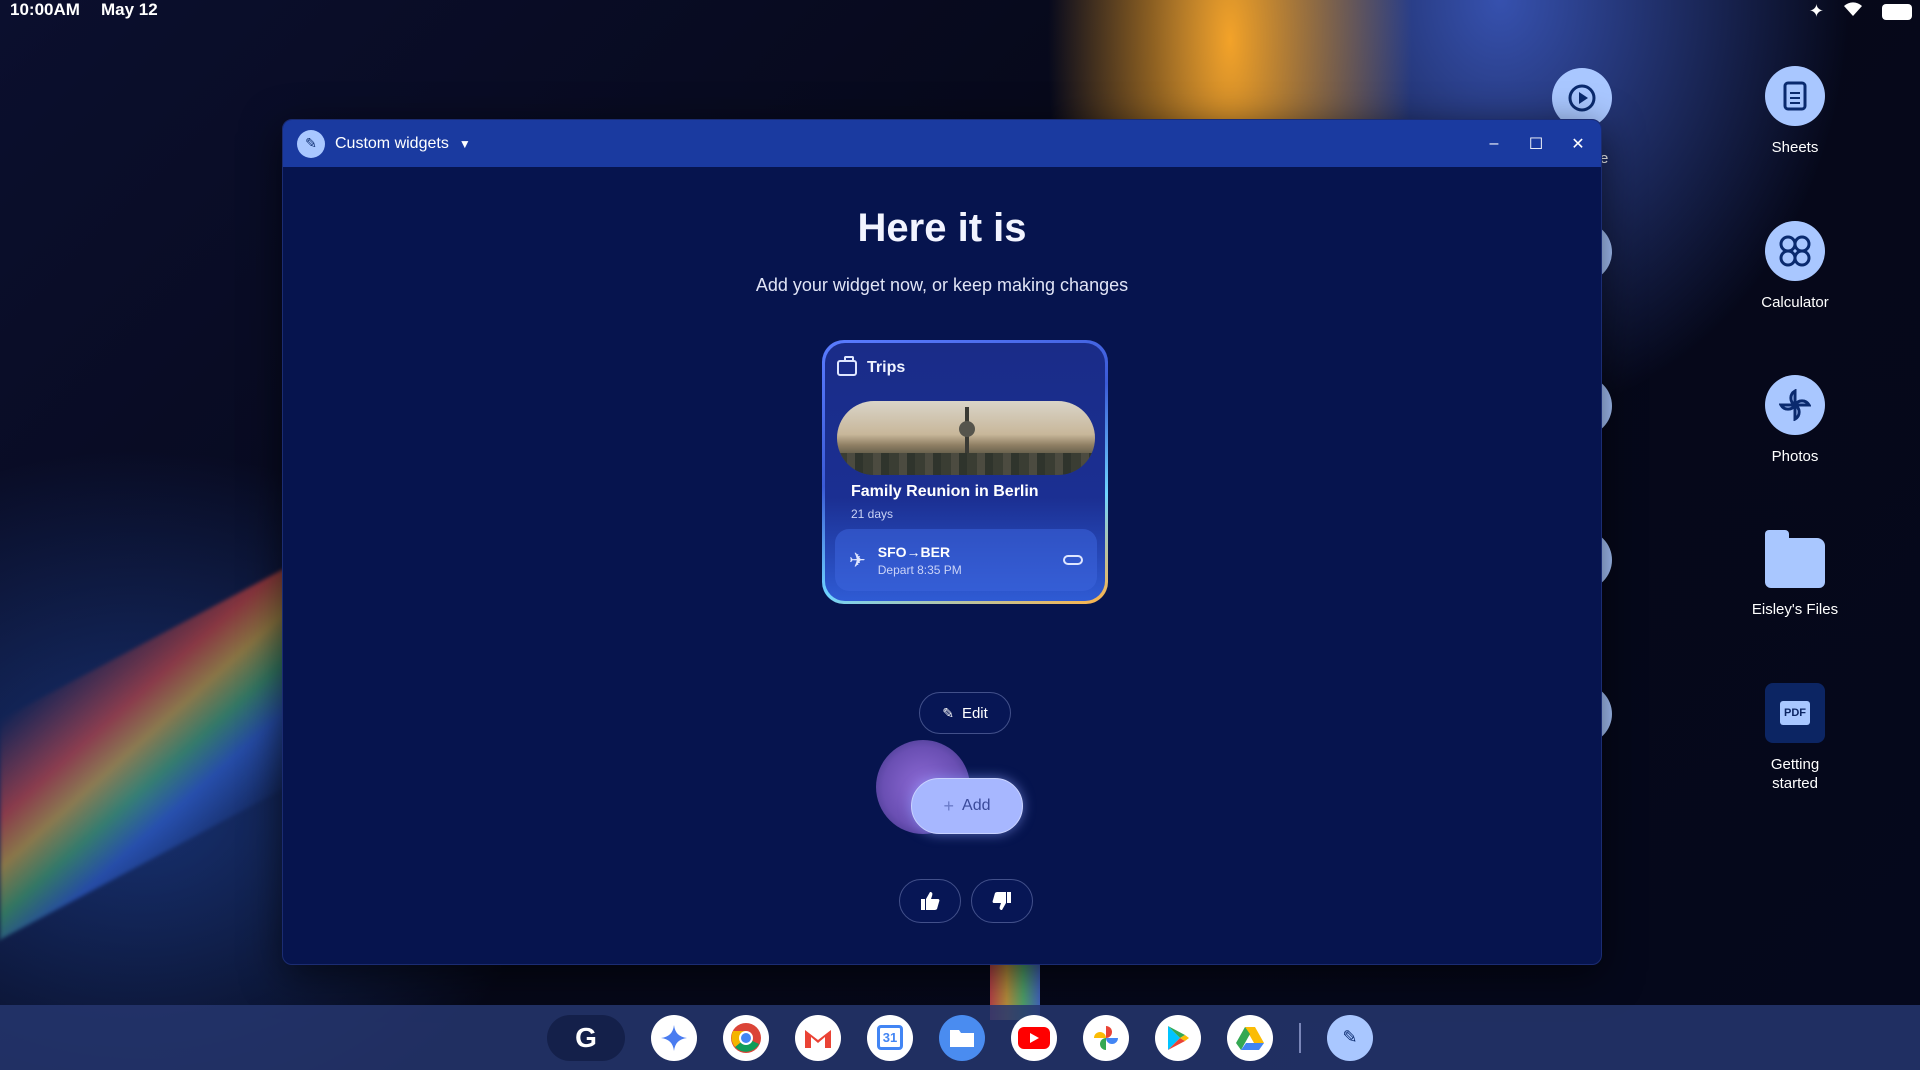 Image resolution: width=1920 pixels, height=1070 pixels. I want to click on gmail-icon, so click(818, 1038).